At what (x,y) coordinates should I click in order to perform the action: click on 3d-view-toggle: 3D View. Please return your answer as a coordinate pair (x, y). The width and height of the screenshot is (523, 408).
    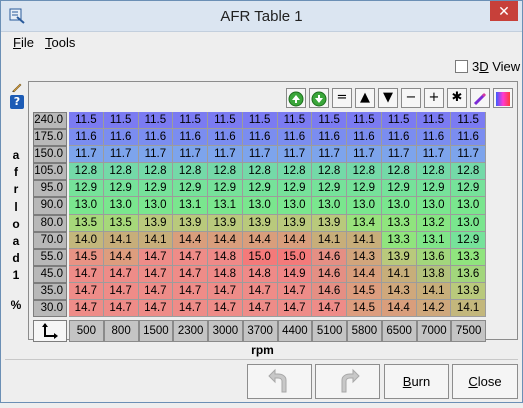
    Looking at the image, I should click on (487, 68).